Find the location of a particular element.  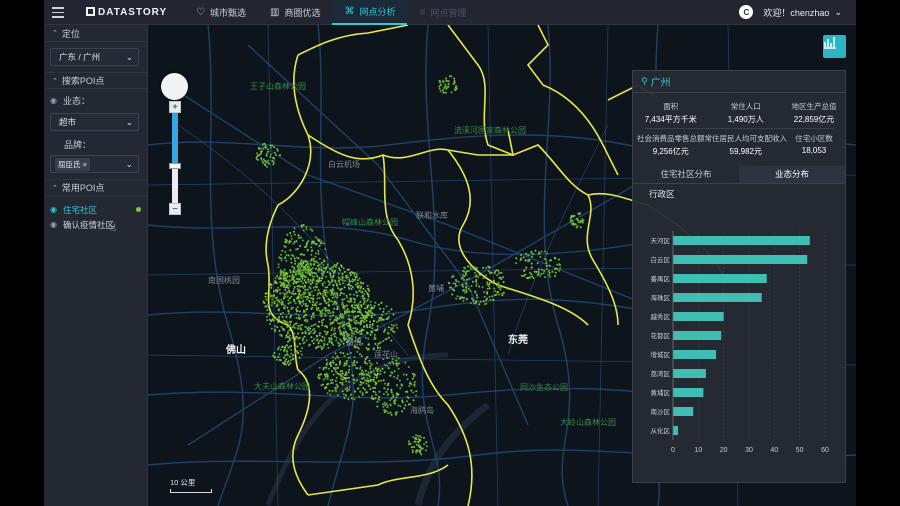

location-select: 广东 / 广州 ⌄ is located at coordinates (94, 57).